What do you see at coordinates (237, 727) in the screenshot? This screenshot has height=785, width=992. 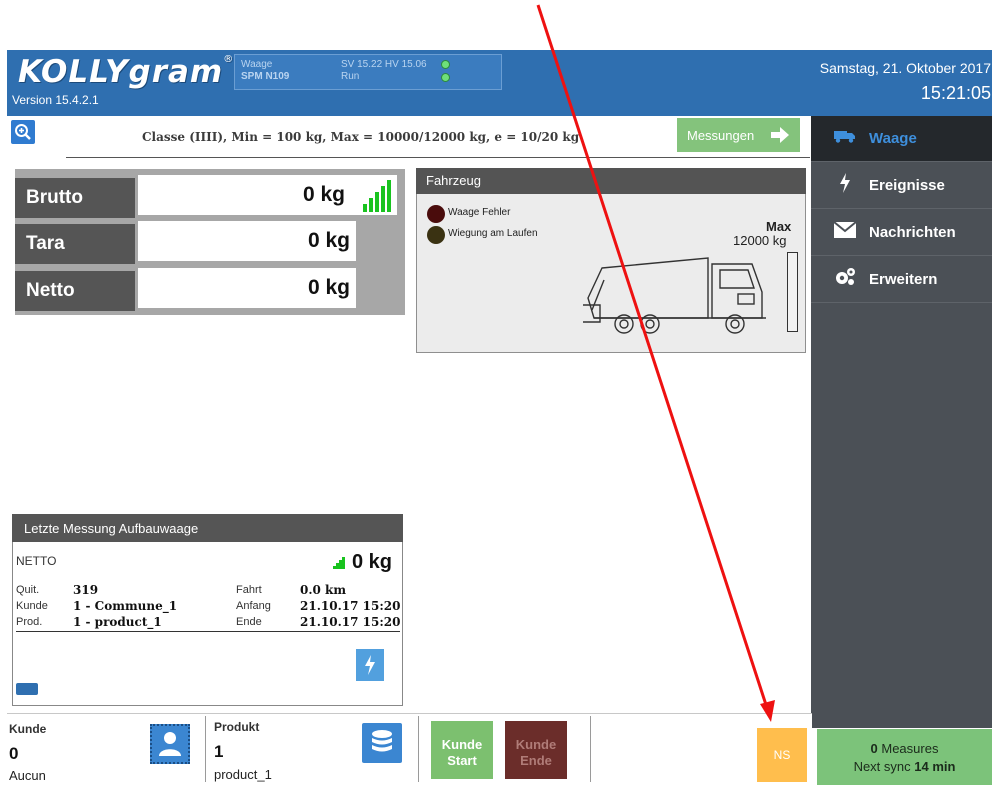 I see `bottom-produkt-label: Produkt` at bounding box center [237, 727].